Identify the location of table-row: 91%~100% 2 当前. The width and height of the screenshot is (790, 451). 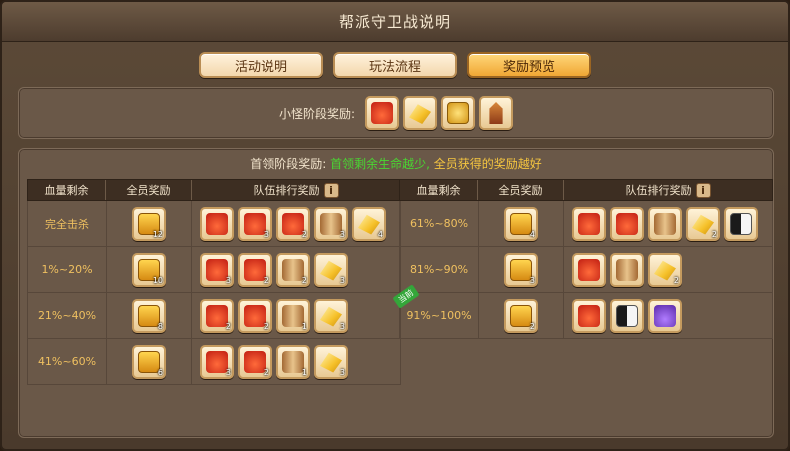
(582, 311).